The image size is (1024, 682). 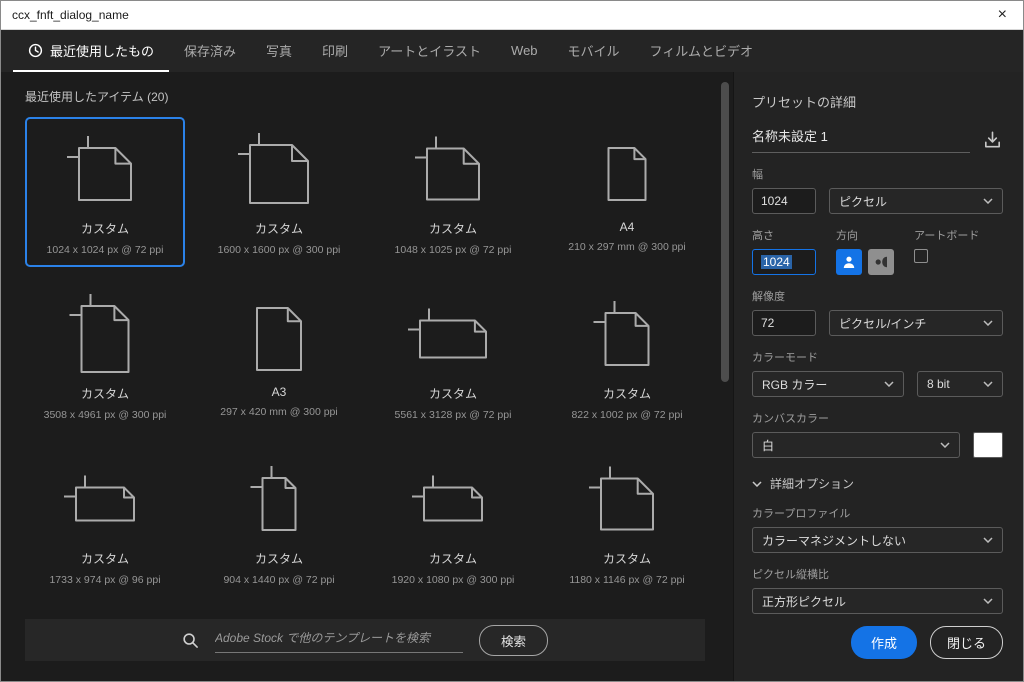 I want to click on preset-dimensions: 297 x 420 mm @ 300 ppi, so click(x=279, y=412).